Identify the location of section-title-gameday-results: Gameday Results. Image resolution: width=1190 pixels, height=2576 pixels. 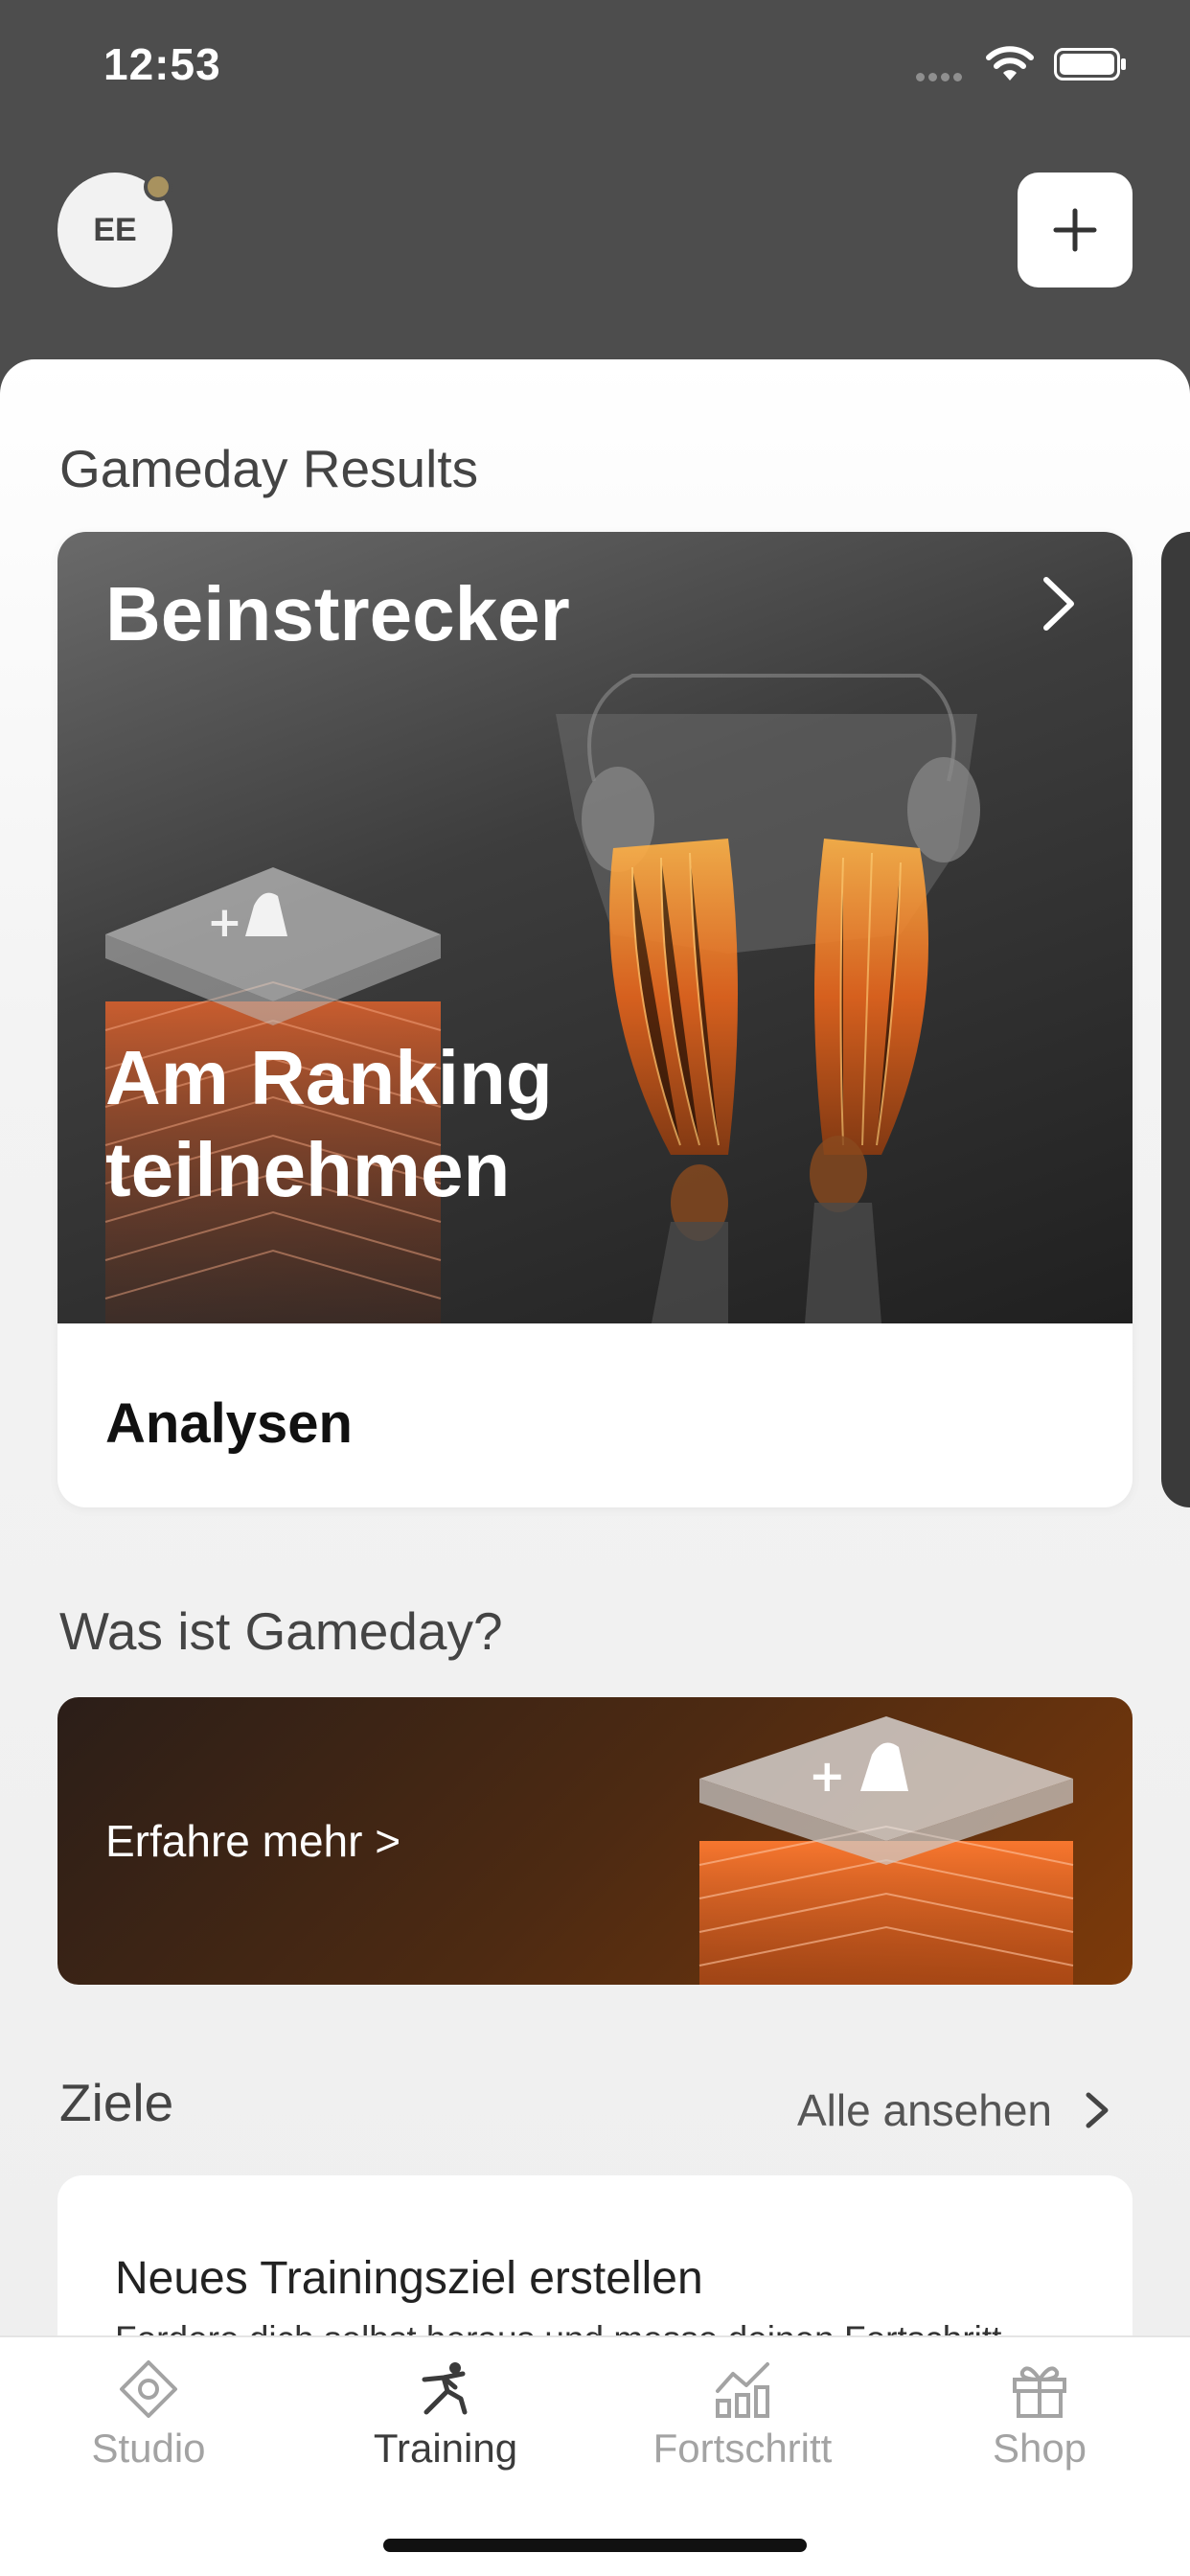
(269, 468).